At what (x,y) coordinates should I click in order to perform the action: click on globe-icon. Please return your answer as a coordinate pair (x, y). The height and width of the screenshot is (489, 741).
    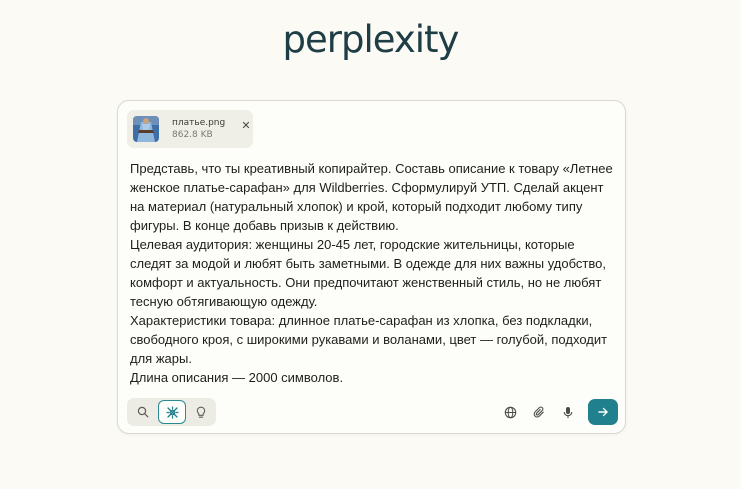
    Looking at the image, I should click on (510, 412).